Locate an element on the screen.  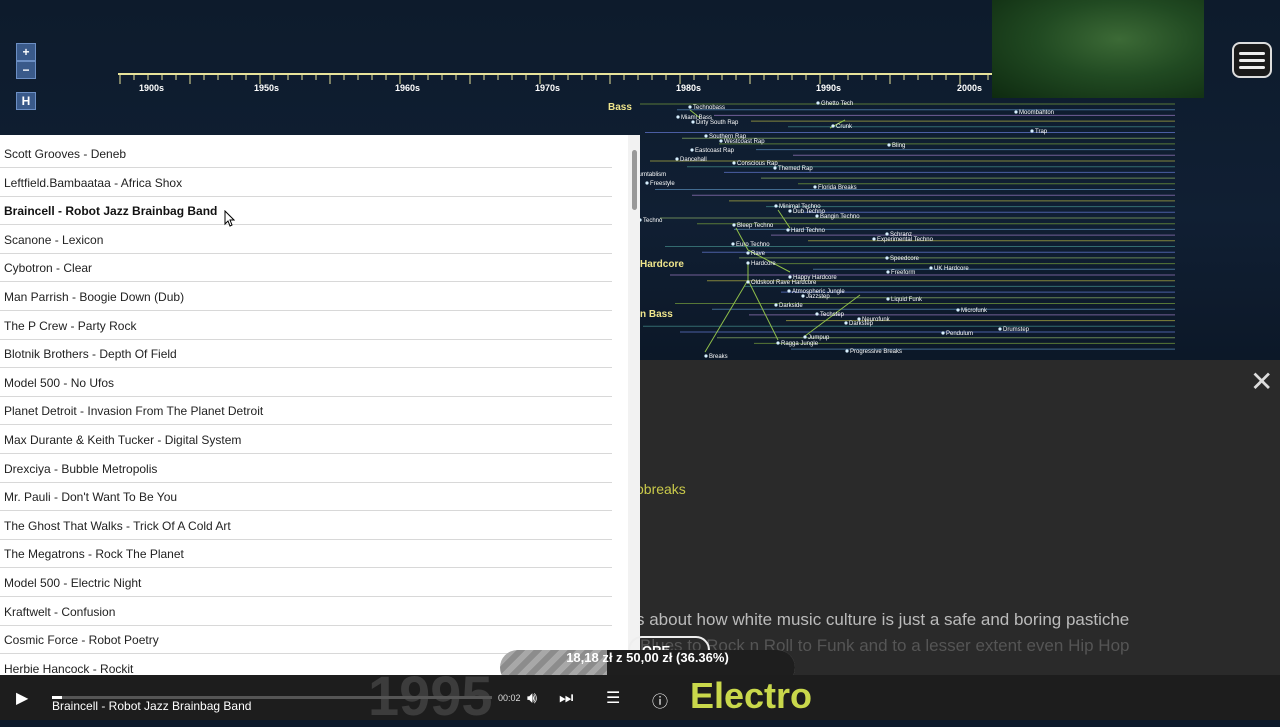
decade-label: 1980s is located at coordinates (689, 88).